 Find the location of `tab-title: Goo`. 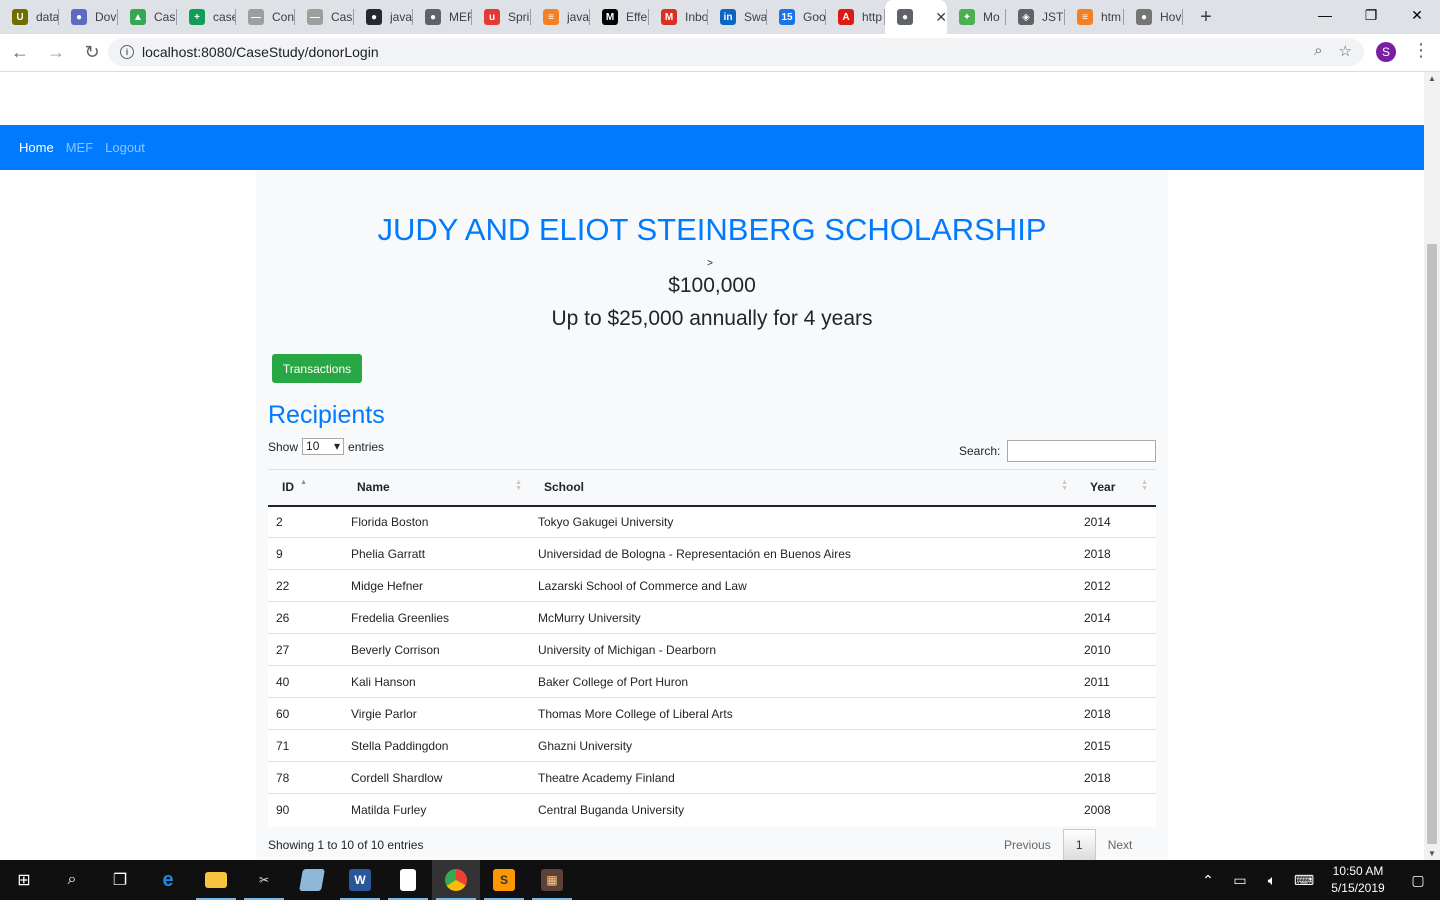

tab-title: Goo is located at coordinates (814, 17).